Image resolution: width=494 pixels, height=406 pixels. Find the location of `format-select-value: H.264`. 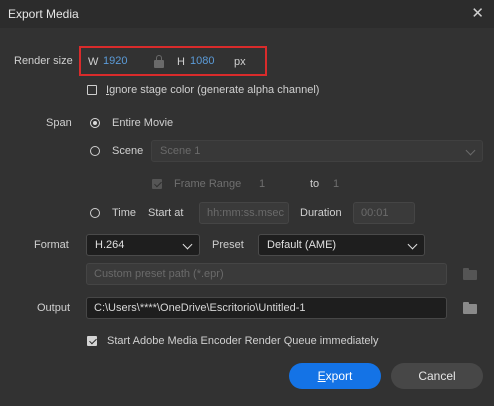

format-select-value: H.264 is located at coordinates (110, 245).